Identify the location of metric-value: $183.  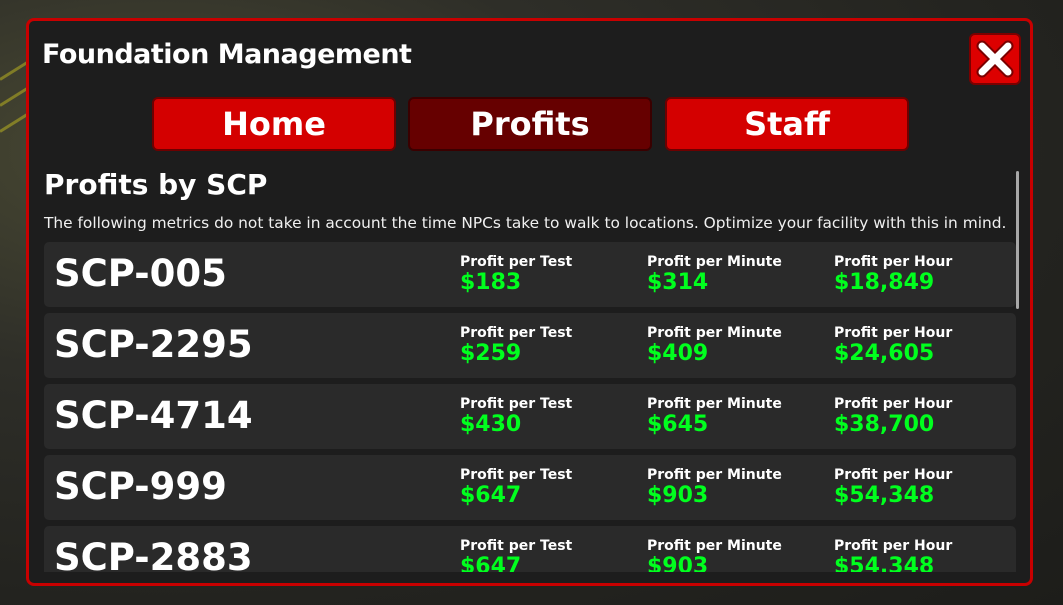
(491, 282).